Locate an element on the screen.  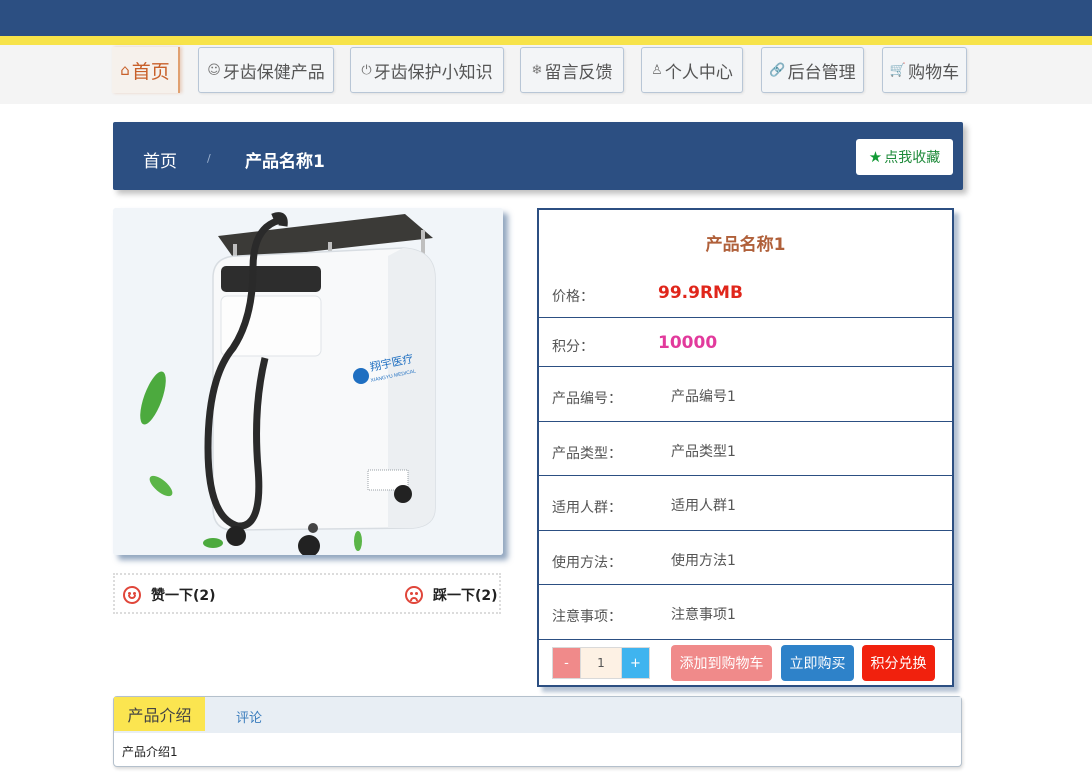
nav-admin-label: 后台管理 is located at coordinates (821, 72).